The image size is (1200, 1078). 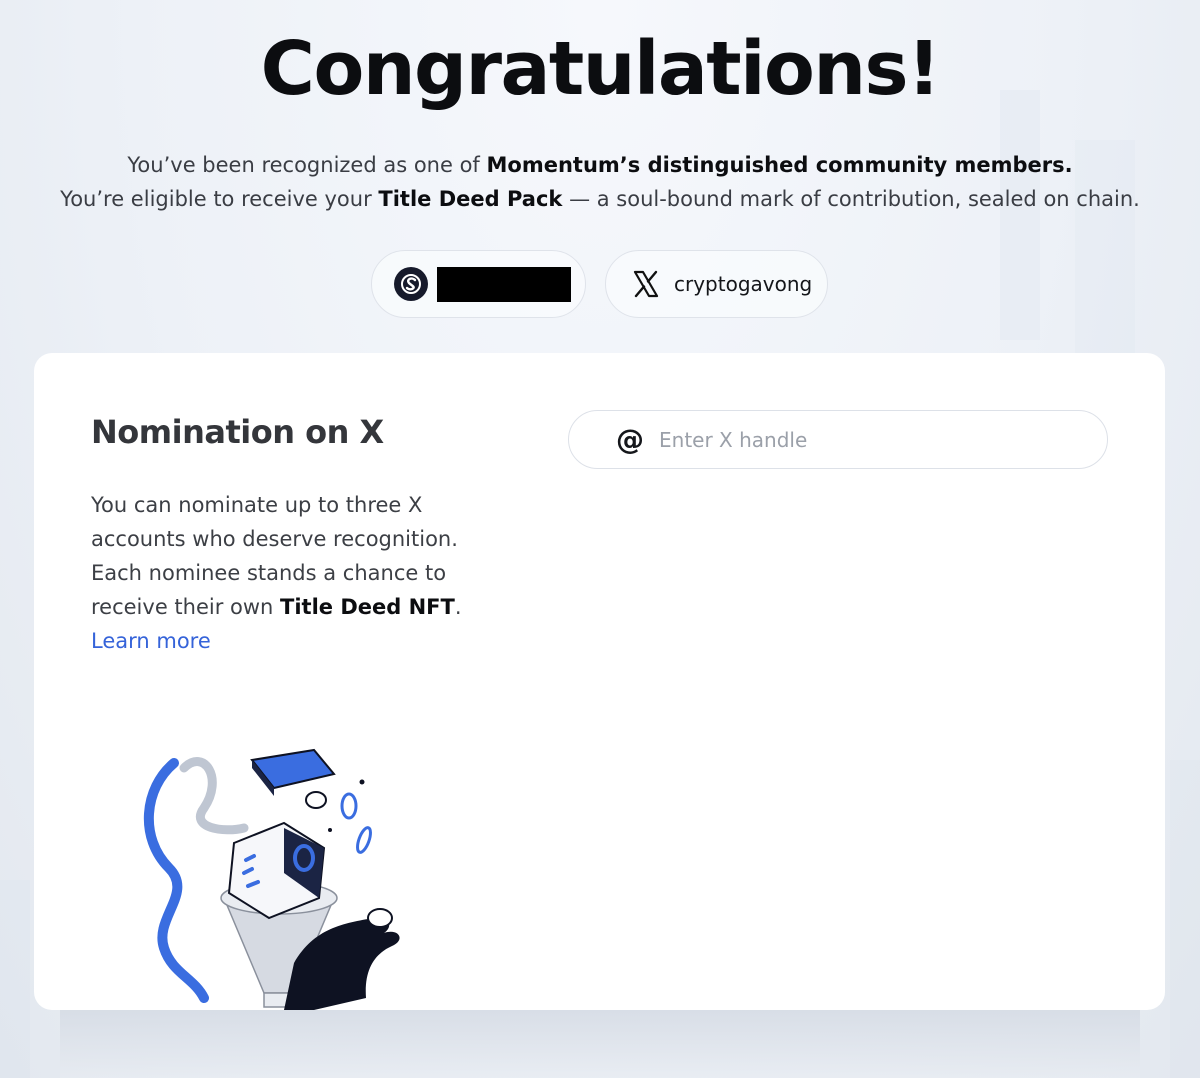 I want to click on page-title: Congratulations!, so click(x=600, y=69).